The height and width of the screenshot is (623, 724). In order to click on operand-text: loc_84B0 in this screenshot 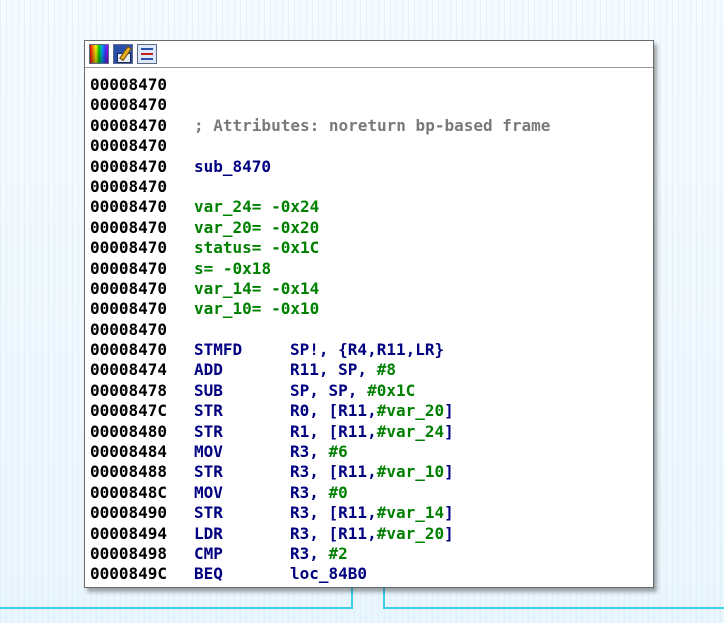, I will do `click(329, 574)`.